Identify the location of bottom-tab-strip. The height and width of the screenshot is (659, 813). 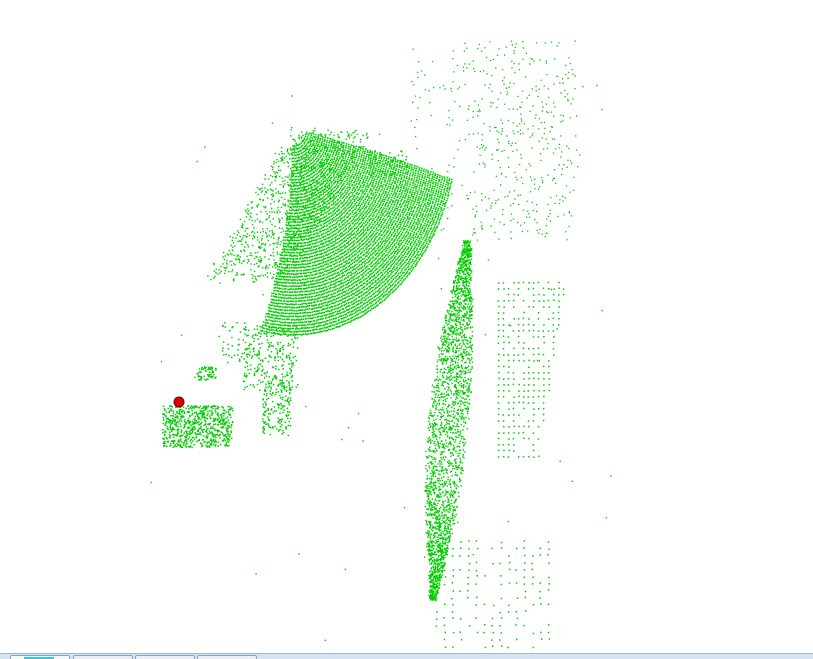
(406, 656).